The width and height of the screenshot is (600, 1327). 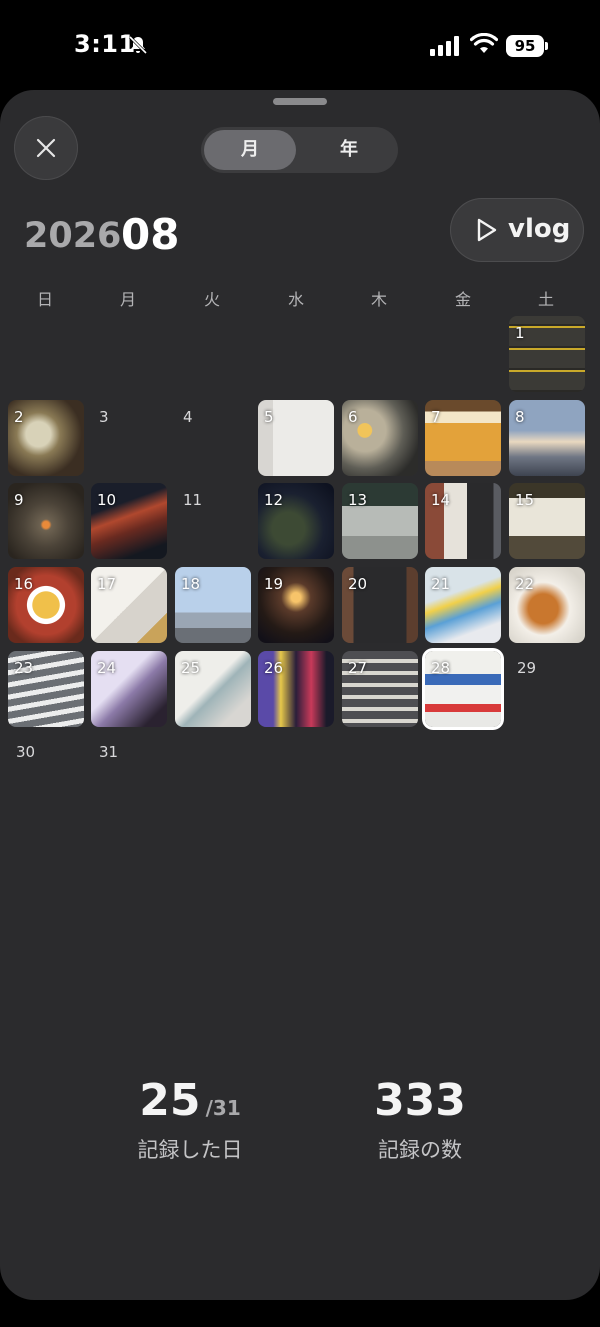 What do you see at coordinates (463, 605) in the screenshot?
I see `calendar-day-21: 21` at bounding box center [463, 605].